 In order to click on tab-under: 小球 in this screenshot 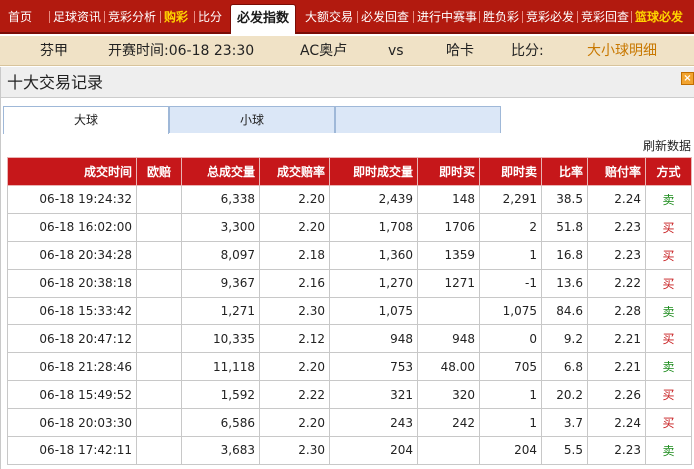, I will do `click(252, 119)`.